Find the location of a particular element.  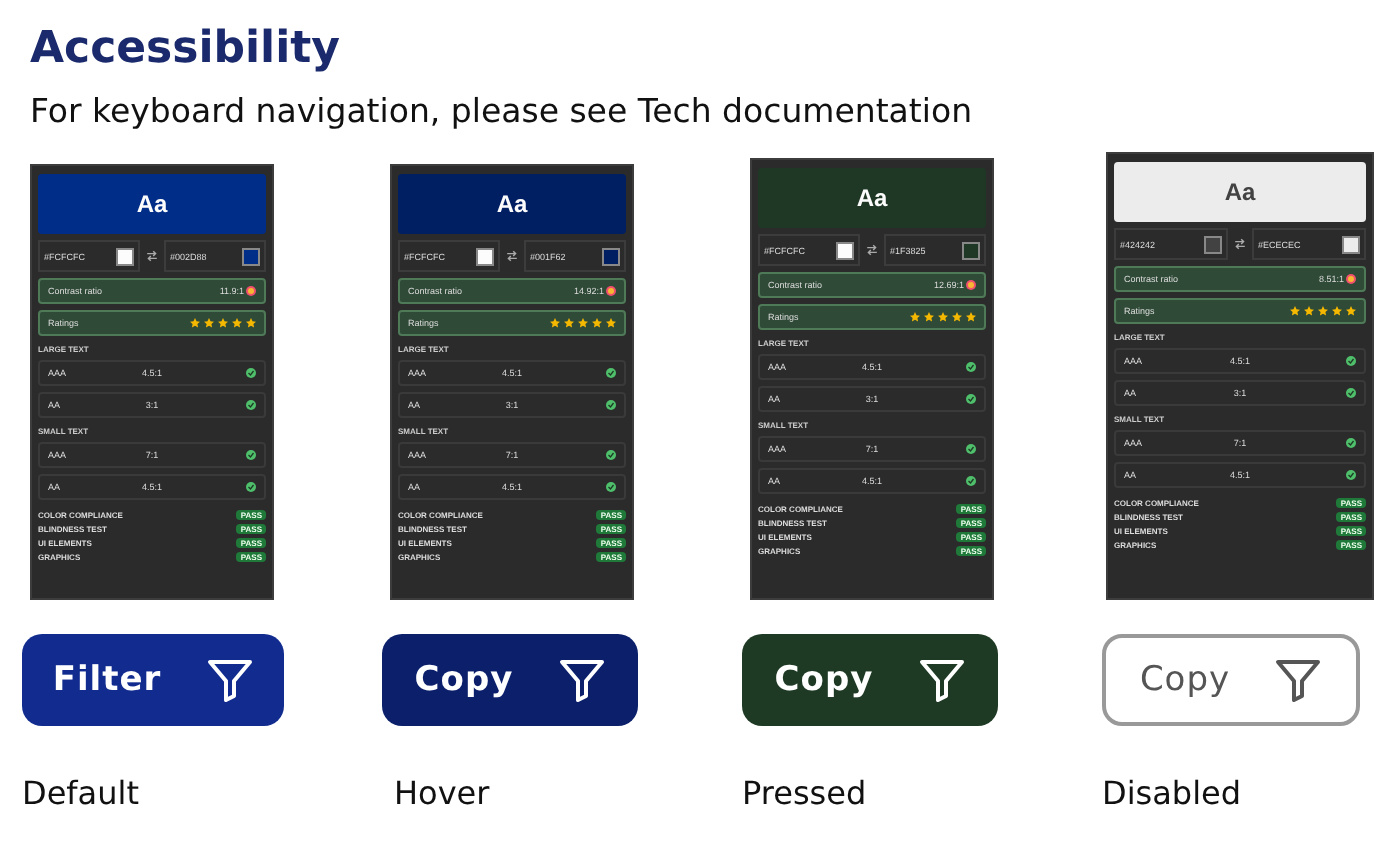

state-caption: Hover is located at coordinates (442, 794).